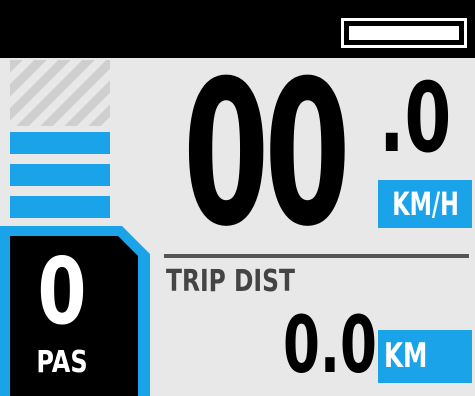 The width and height of the screenshot is (475, 396). Describe the element at coordinates (230, 281) in the screenshot. I see `trip-dist-label: TRIP DIST` at that location.